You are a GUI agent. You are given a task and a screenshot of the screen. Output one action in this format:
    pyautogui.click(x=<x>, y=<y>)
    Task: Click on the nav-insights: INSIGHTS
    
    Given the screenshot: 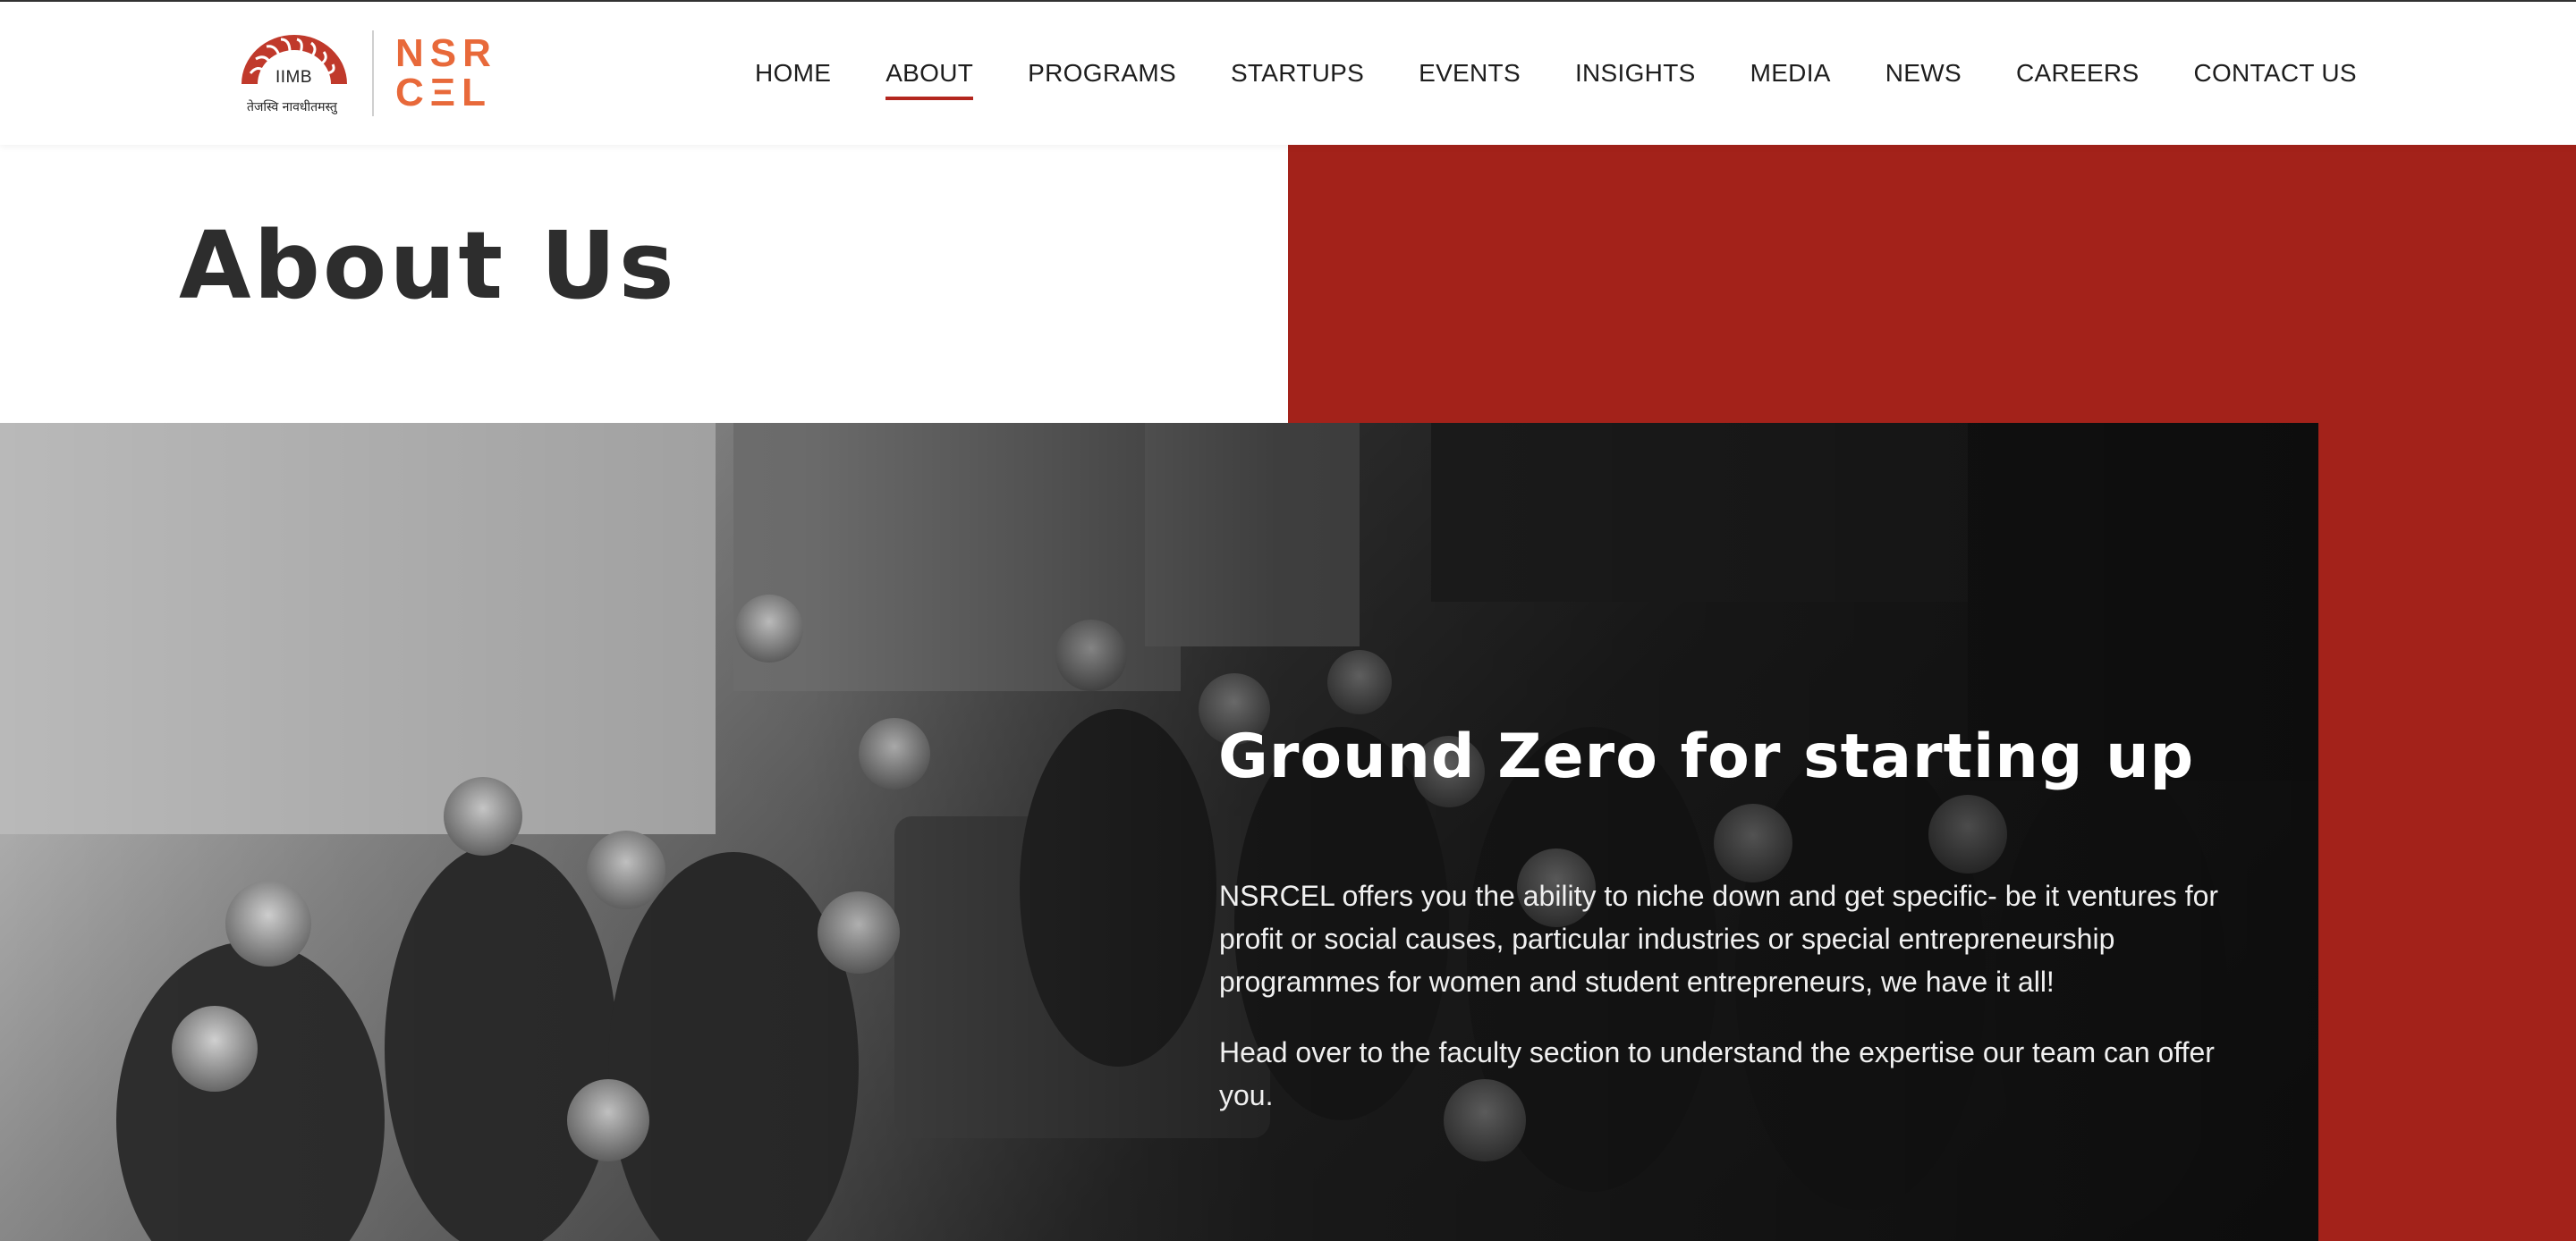 What is the action you would take?
    pyautogui.click(x=1635, y=73)
    